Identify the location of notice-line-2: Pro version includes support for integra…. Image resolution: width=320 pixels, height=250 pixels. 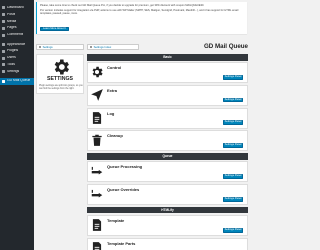
(139, 12).